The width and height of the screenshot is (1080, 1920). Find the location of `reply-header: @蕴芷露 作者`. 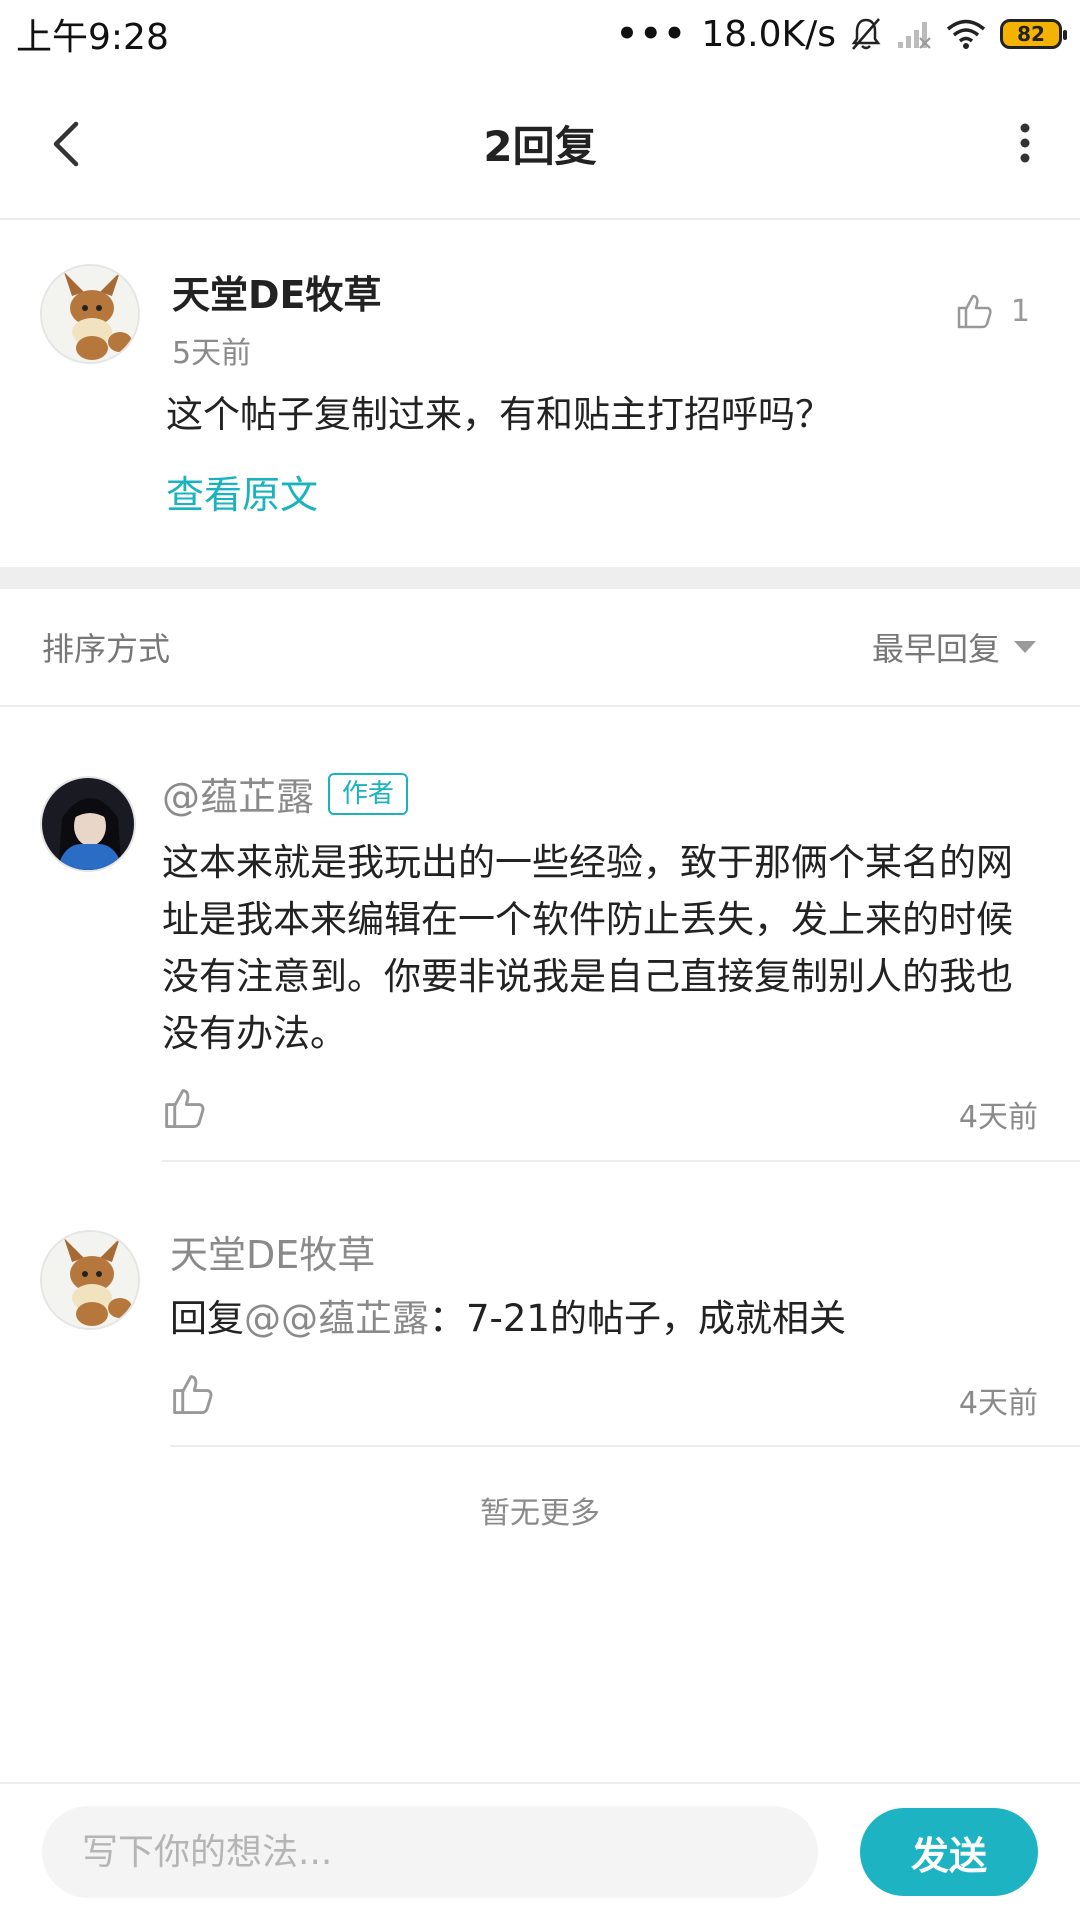

reply-header: @蕴芷露 作者 is located at coordinates (285, 793).